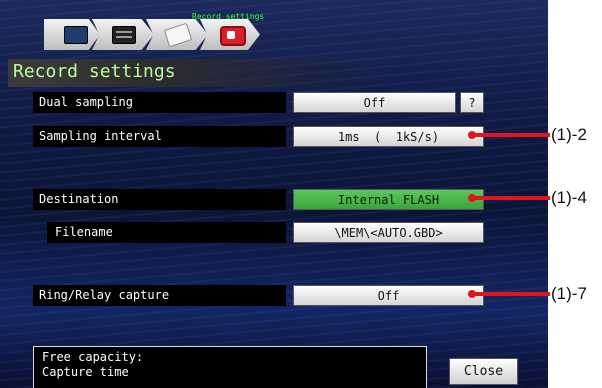  What do you see at coordinates (472, 102) in the screenshot?
I see `help-button: ?` at bounding box center [472, 102].